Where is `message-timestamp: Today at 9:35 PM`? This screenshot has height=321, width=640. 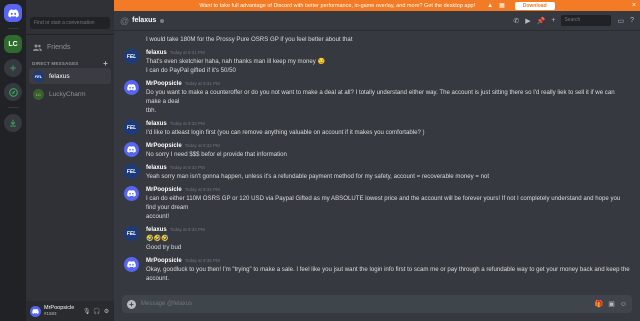 message-timestamp: Today at 9:35 PM is located at coordinates (202, 260).